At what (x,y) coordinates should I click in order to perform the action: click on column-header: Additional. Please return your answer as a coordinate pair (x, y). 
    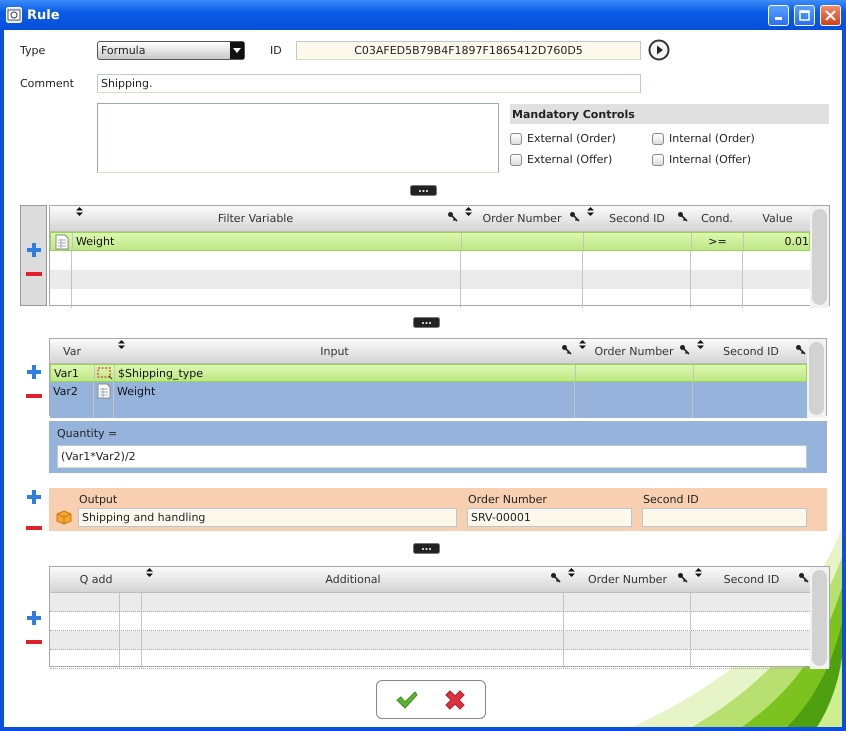
    Looking at the image, I should click on (353, 579).